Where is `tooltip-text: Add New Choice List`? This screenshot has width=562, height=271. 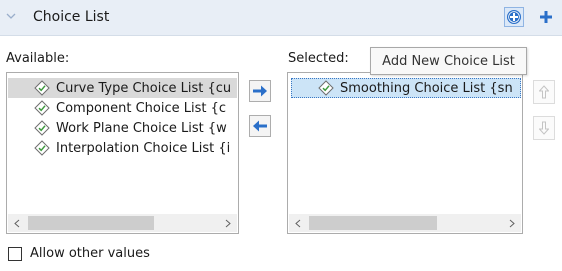
tooltip-text: Add New Choice List is located at coordinates (448, 61).